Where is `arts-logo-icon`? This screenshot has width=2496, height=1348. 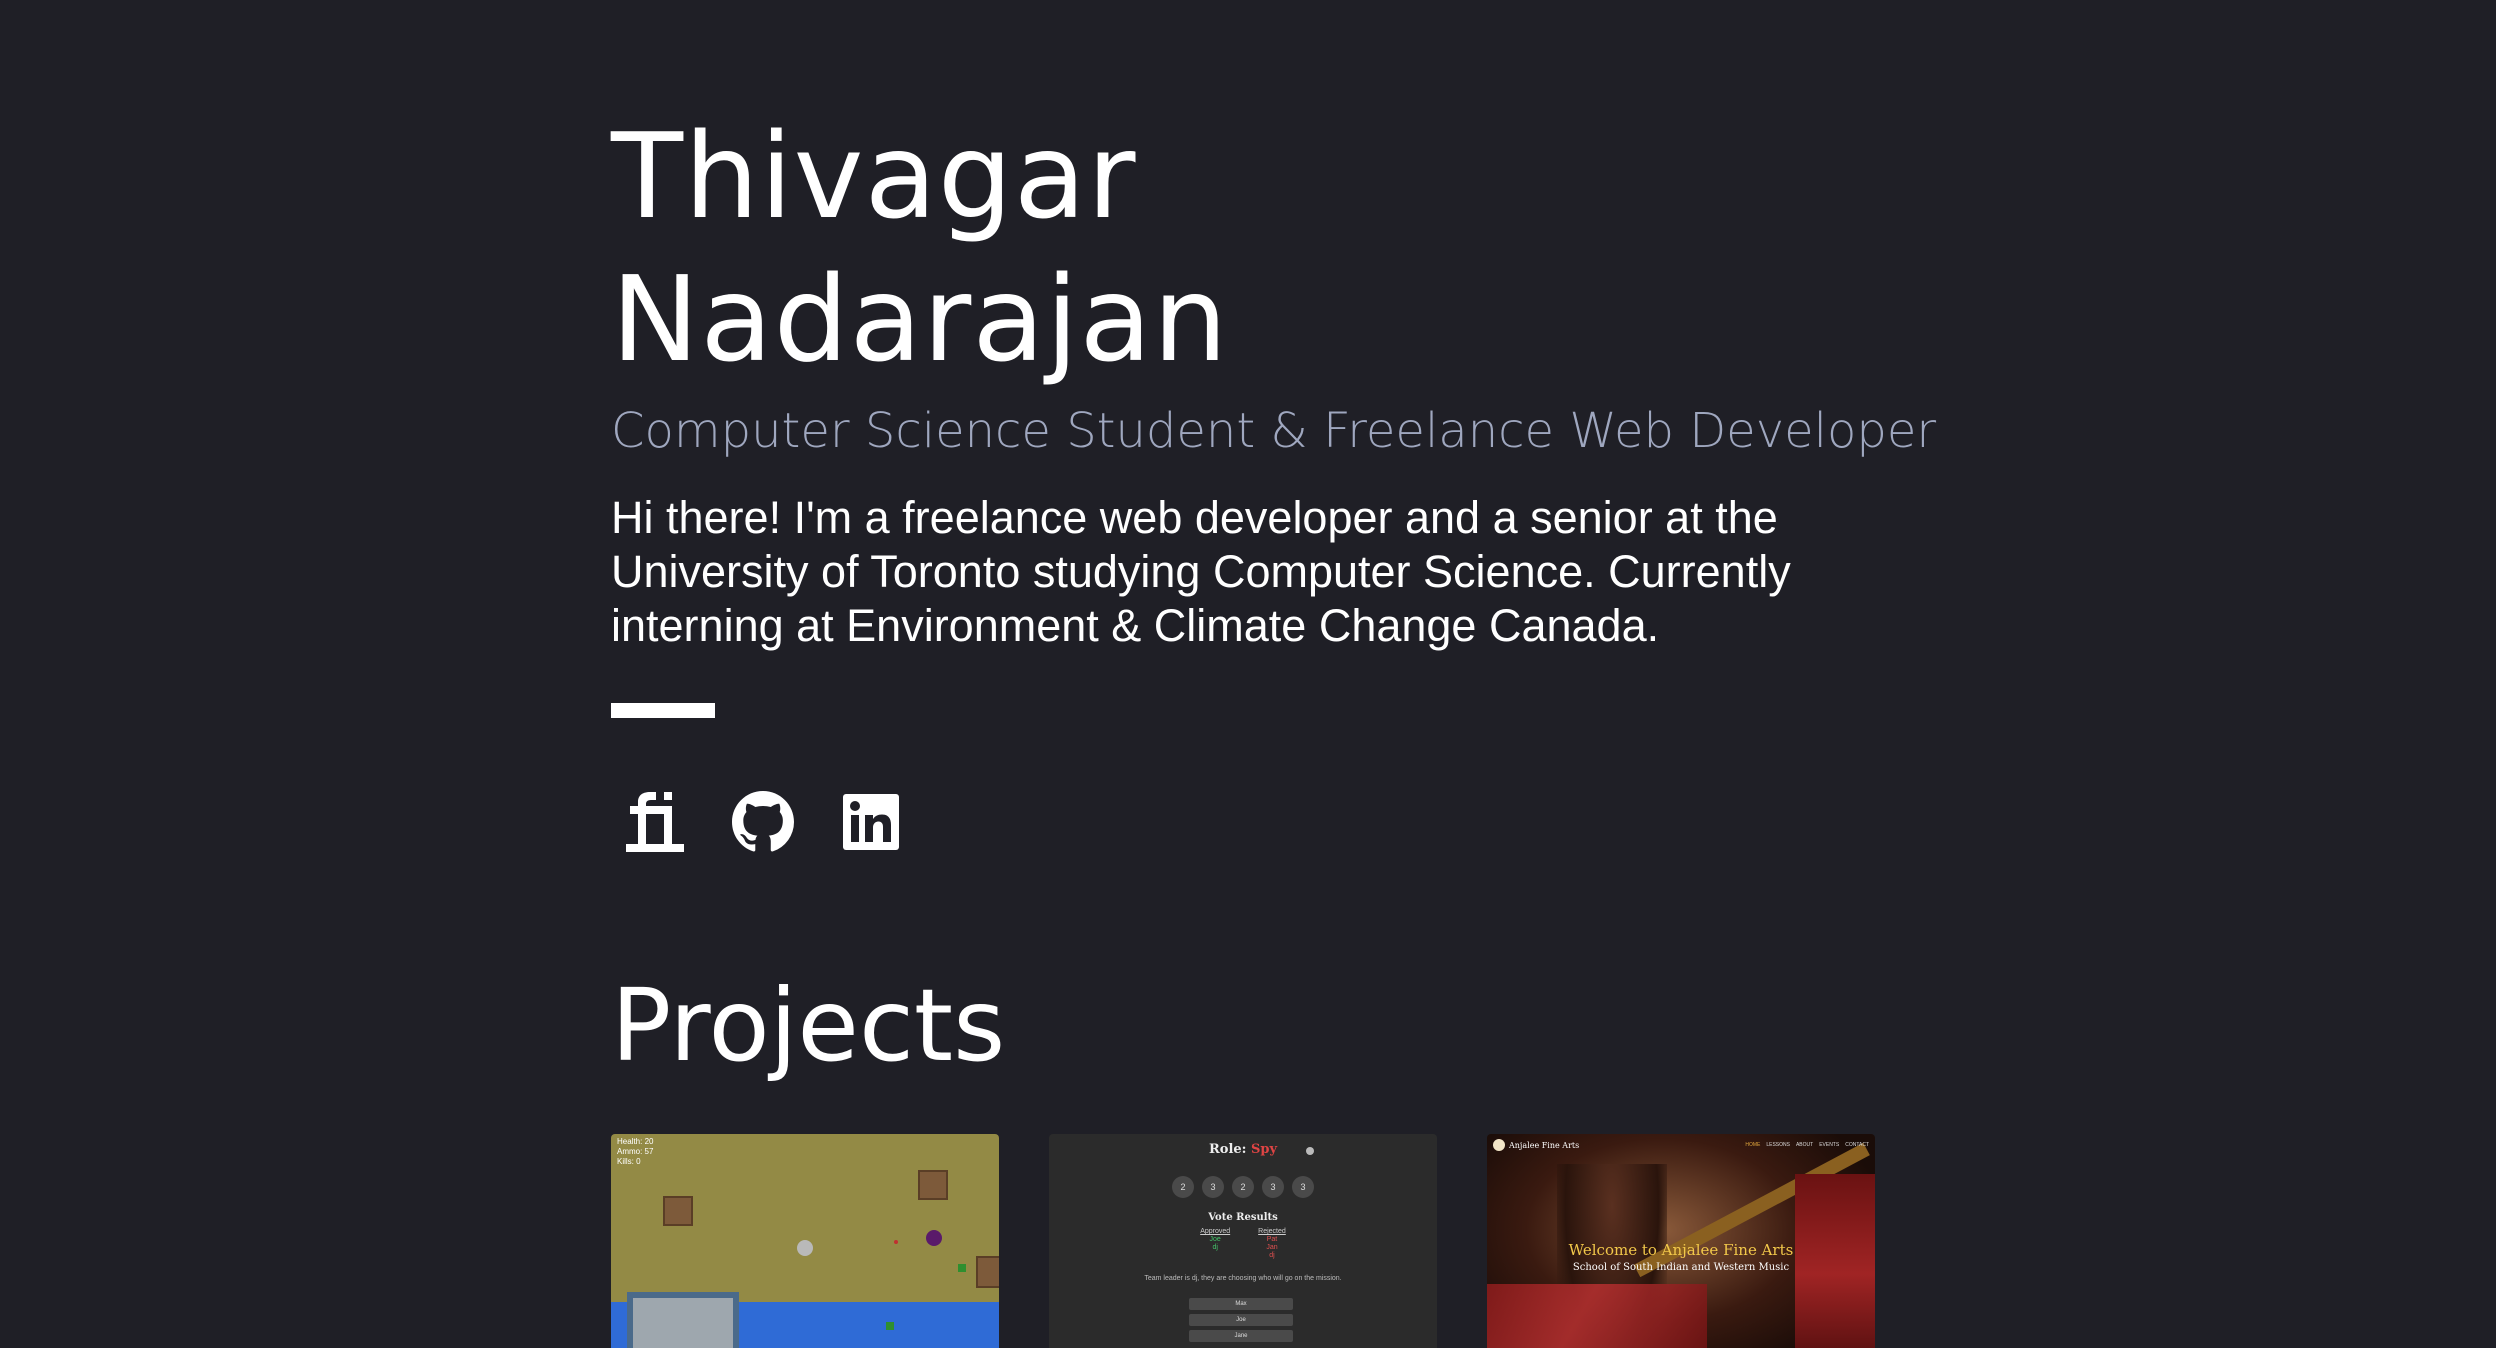
arts-logo-icon is located at coordinates (1499, 1145).